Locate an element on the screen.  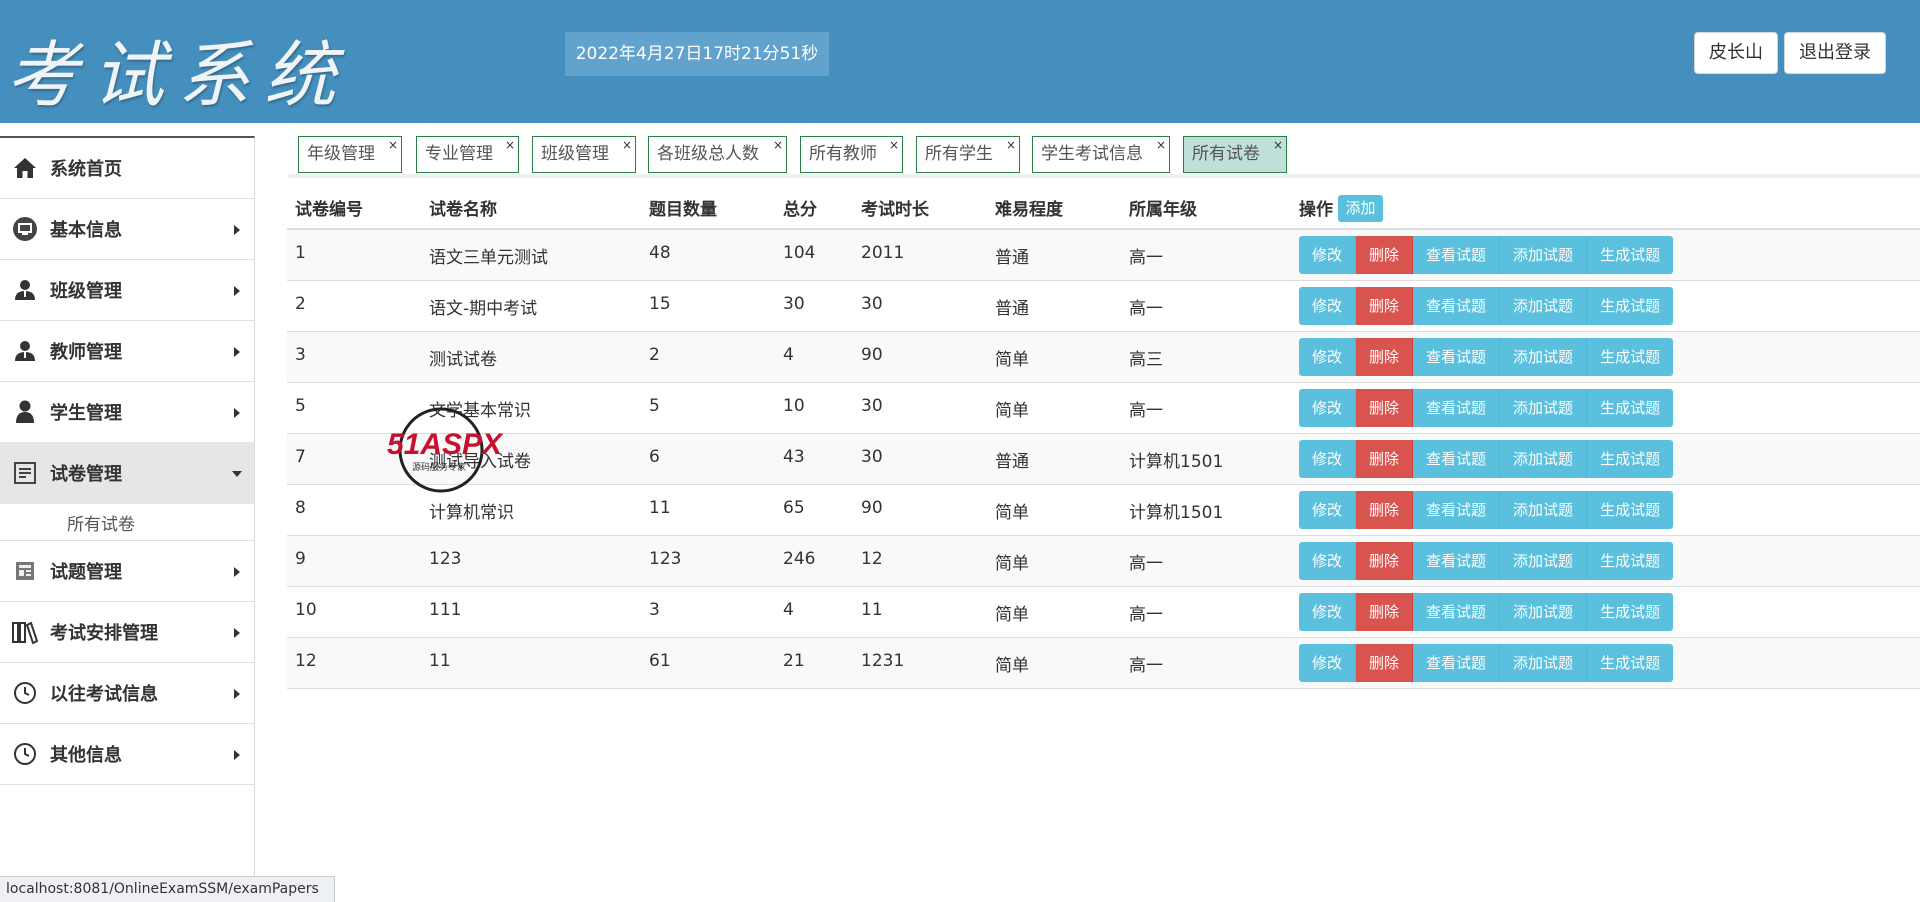
sidebar-item-student: 学生管理 is located at coordinates (127, 412).